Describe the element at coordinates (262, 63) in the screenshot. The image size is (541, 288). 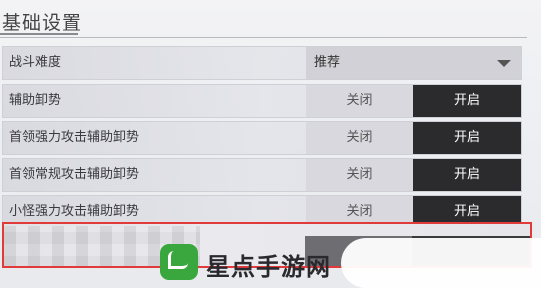
I see `settings-row-difficulty: 战斗难度 推荐` at that location.